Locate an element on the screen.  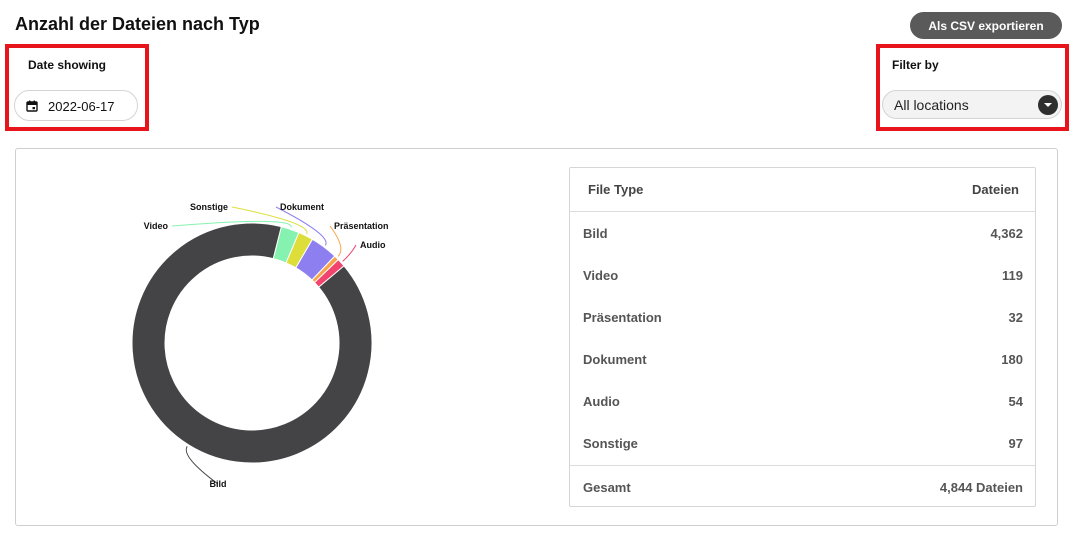
row-count: 119 is located at coordinates (1012, 275).